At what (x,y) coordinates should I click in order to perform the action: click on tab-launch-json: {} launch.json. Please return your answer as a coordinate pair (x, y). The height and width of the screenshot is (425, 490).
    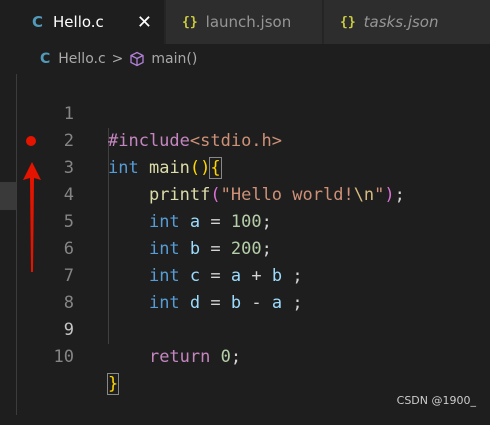
    Looking at the image, I should click on (244, 22).